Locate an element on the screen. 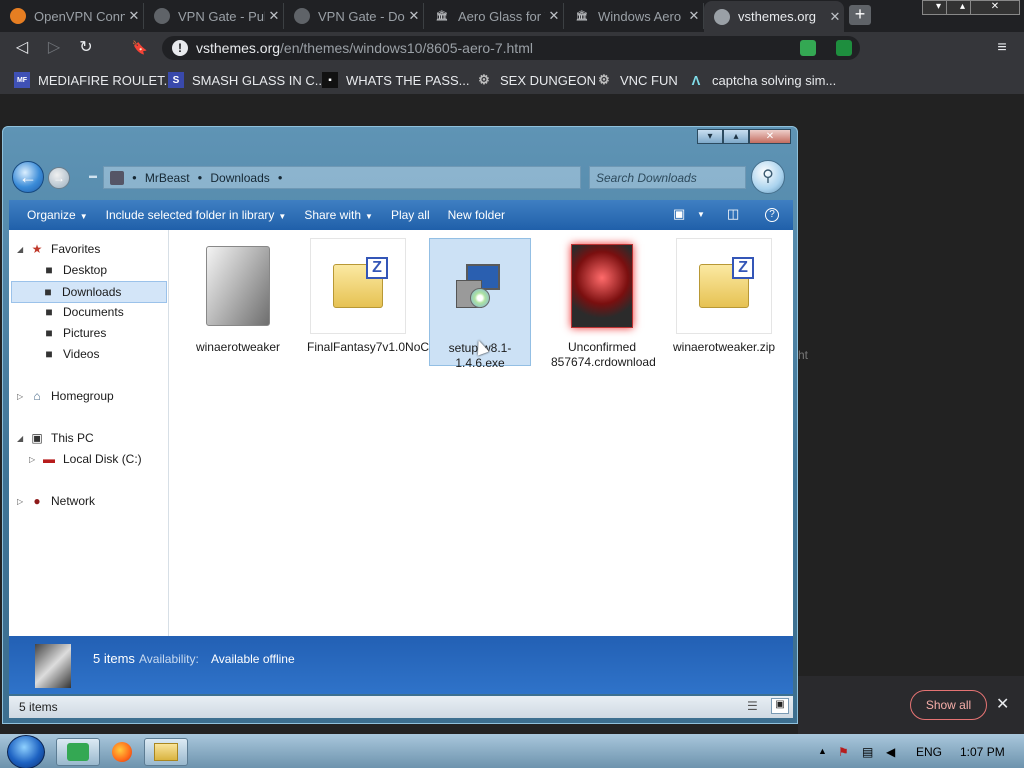 This screenshot has width=1024, height=768. show-all-downloads-button: Show all is located at coordinates (948, 705).